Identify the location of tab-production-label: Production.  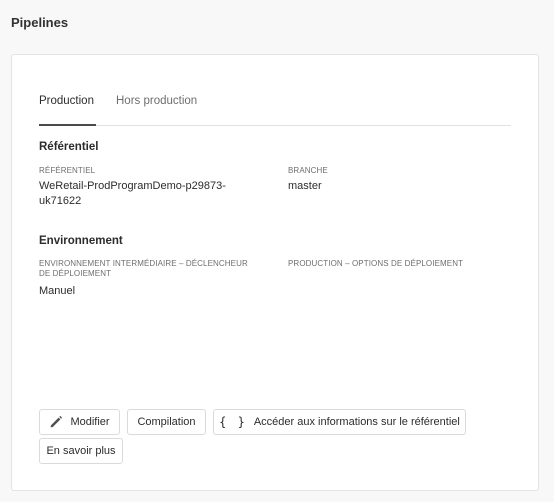
(66, 101).